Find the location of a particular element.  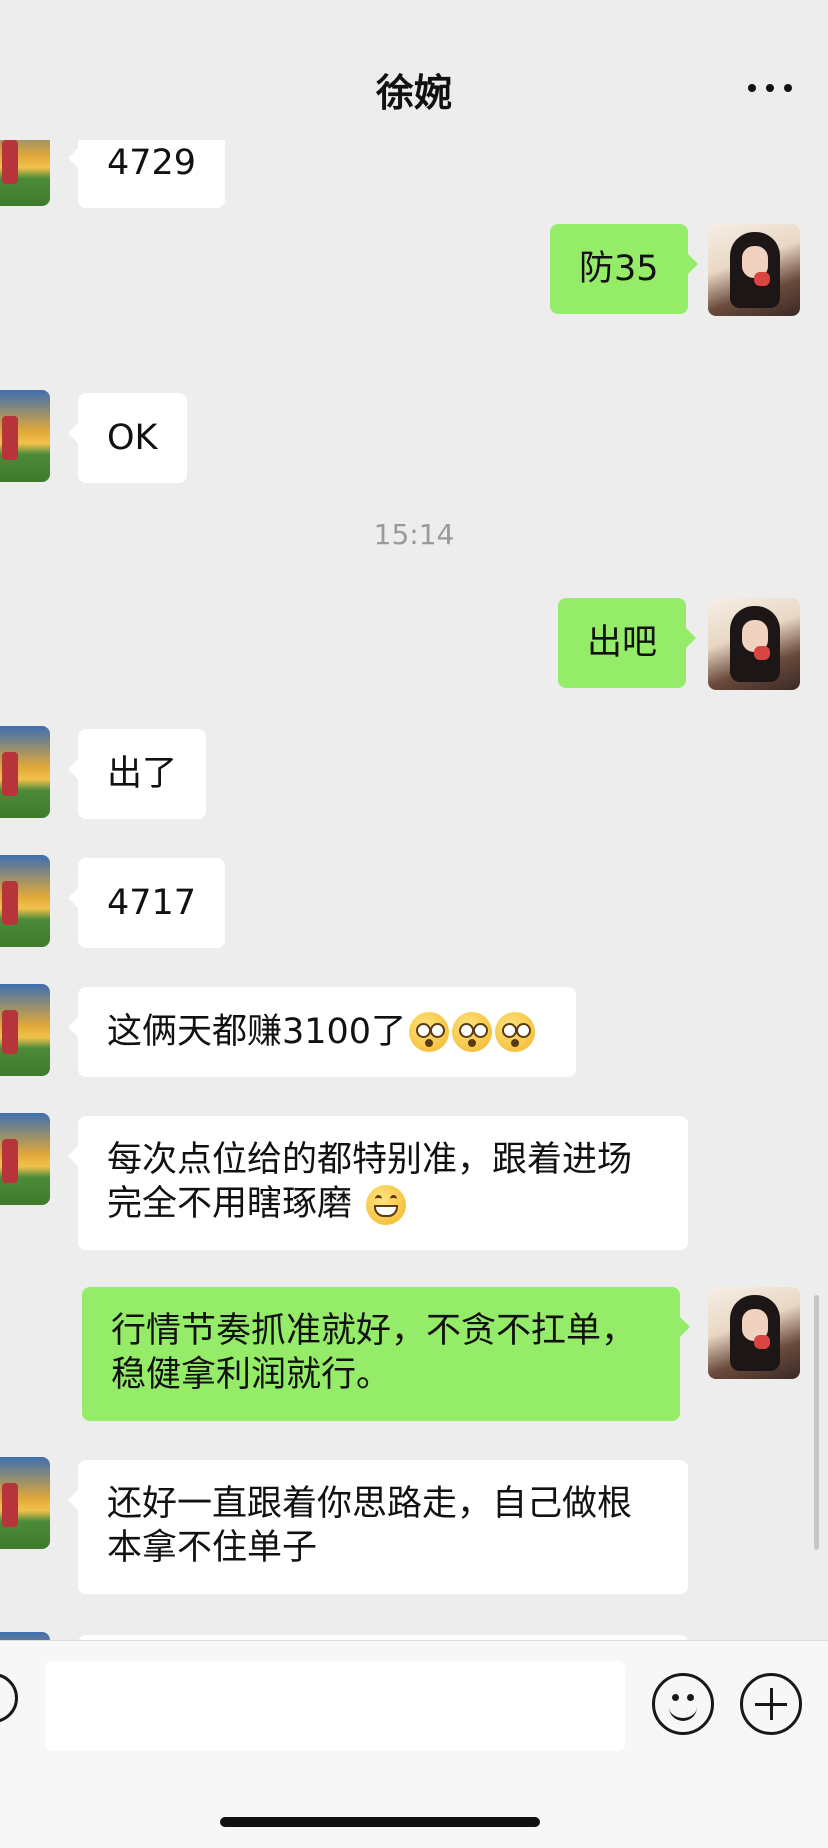

sent-bubble: 防35 is located at coordinates (624, 269).